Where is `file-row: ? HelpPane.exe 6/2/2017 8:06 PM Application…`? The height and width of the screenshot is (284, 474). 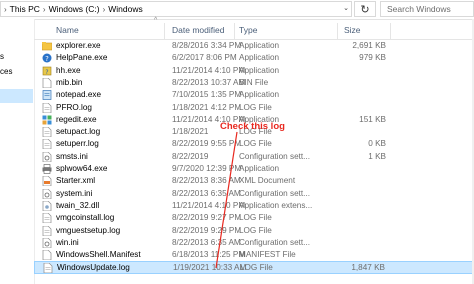 file-row: ? HelpPane.exe 6/2/2017 8:06 PM Application… is located at coordinates (254, 58).